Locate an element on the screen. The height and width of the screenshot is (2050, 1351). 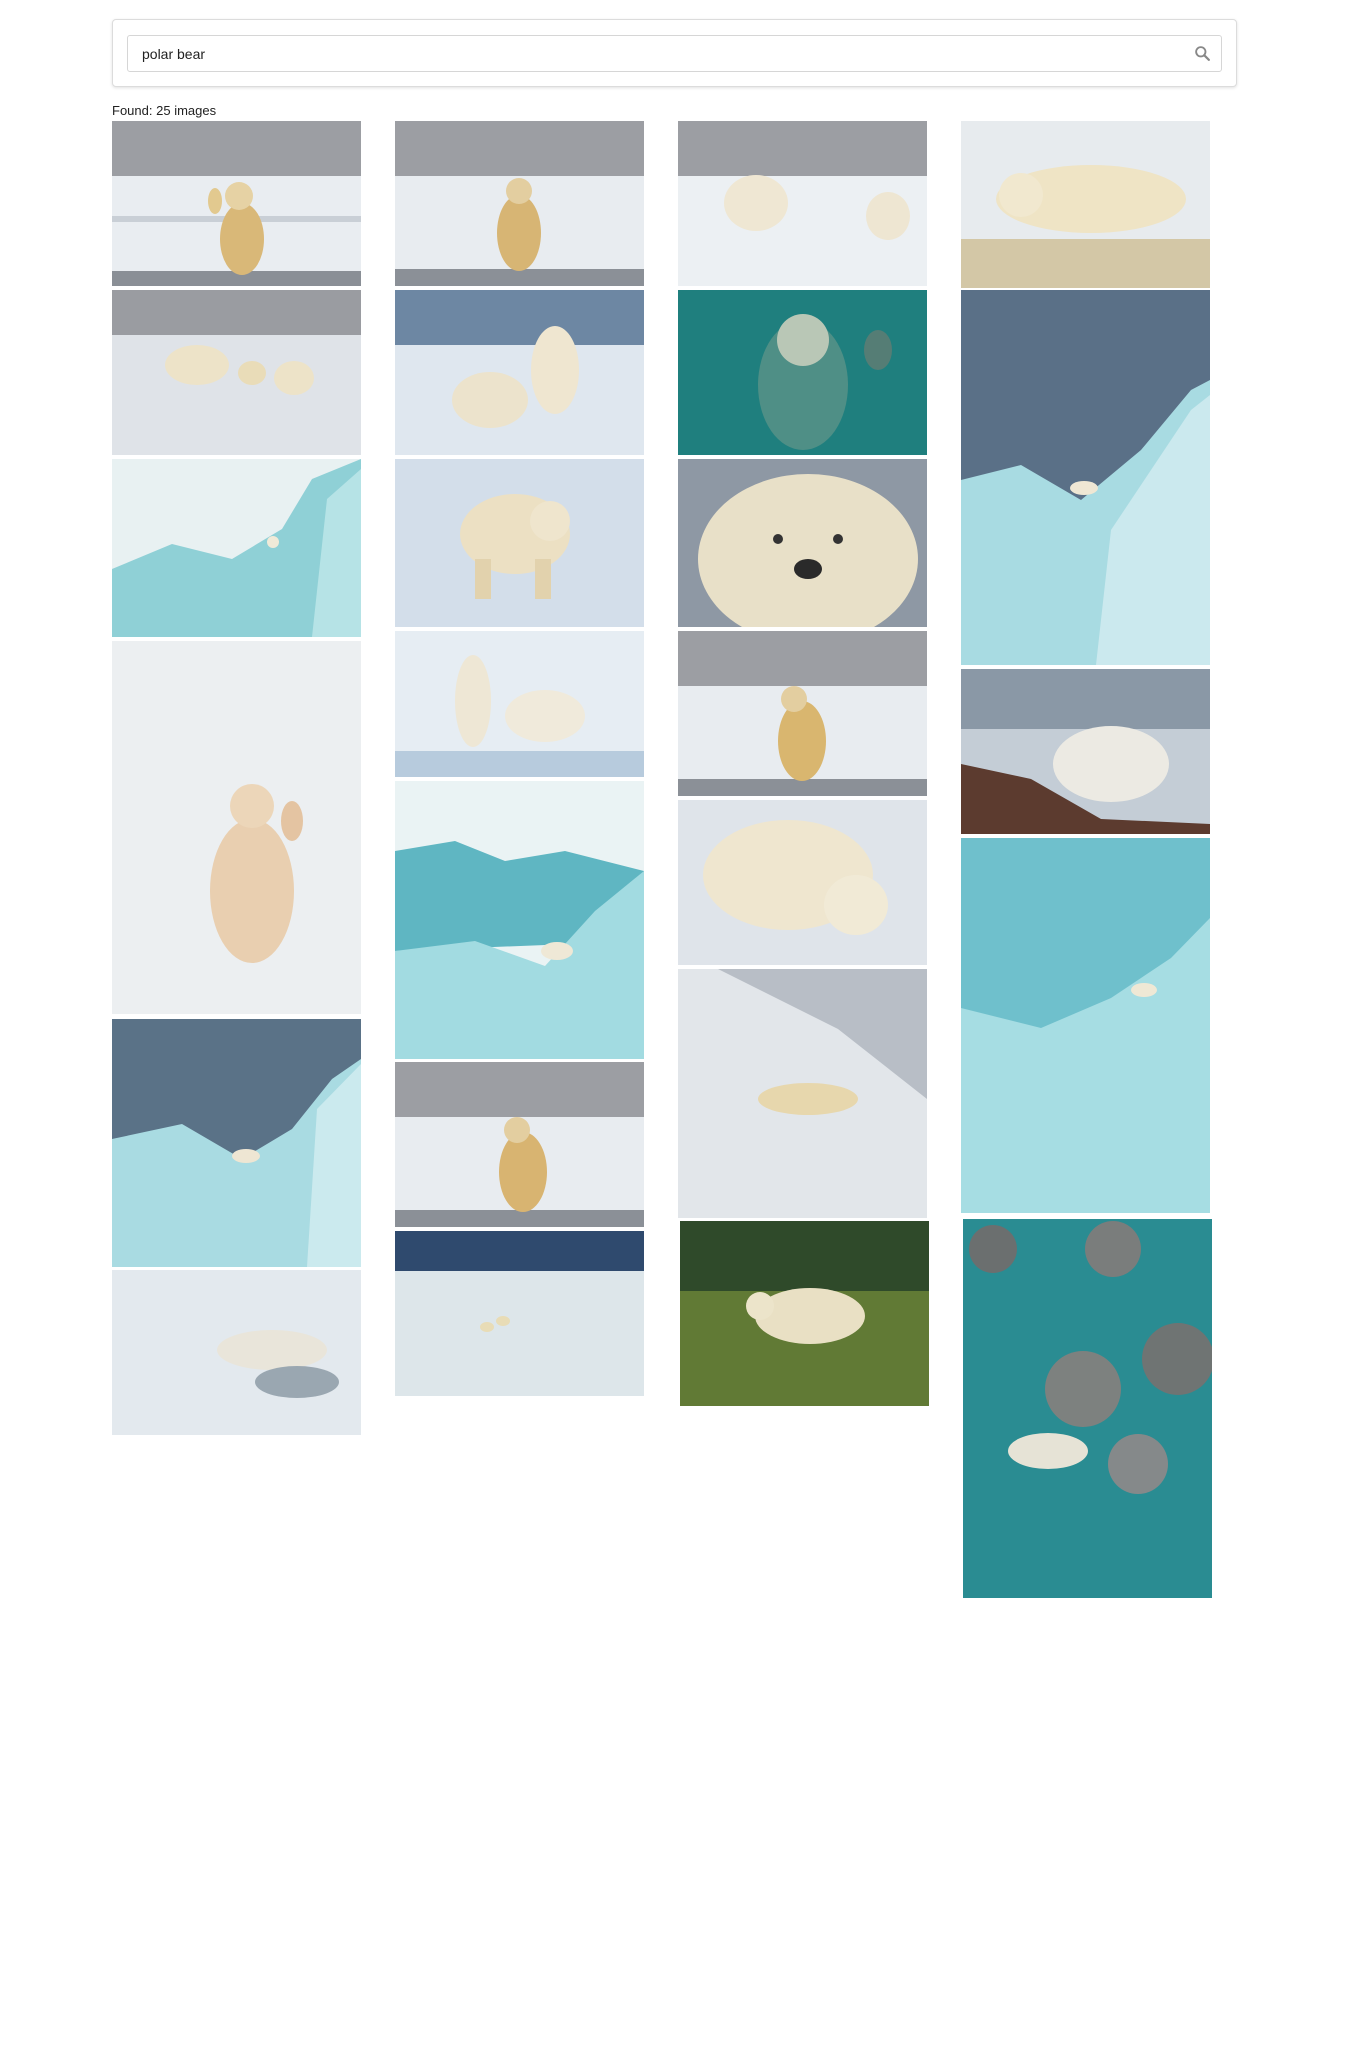
ice-ridge-bear-image is located at coordinates (236, 548).